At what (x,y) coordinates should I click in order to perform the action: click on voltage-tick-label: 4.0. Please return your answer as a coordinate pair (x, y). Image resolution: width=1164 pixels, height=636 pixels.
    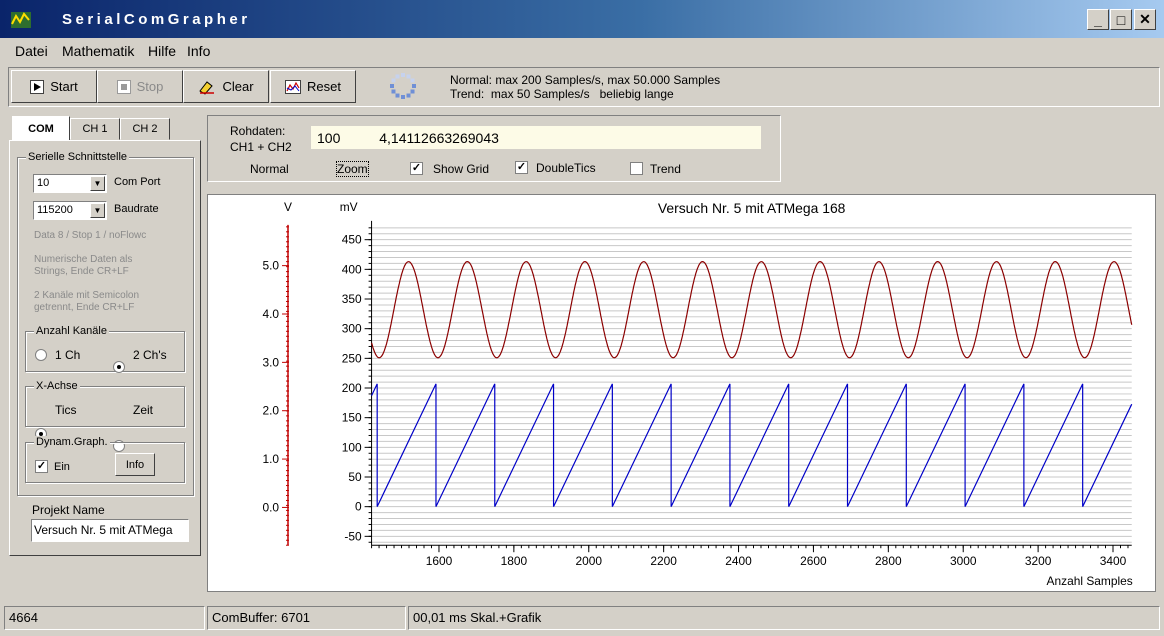
    Looking at the image, I should click on (270, 314).